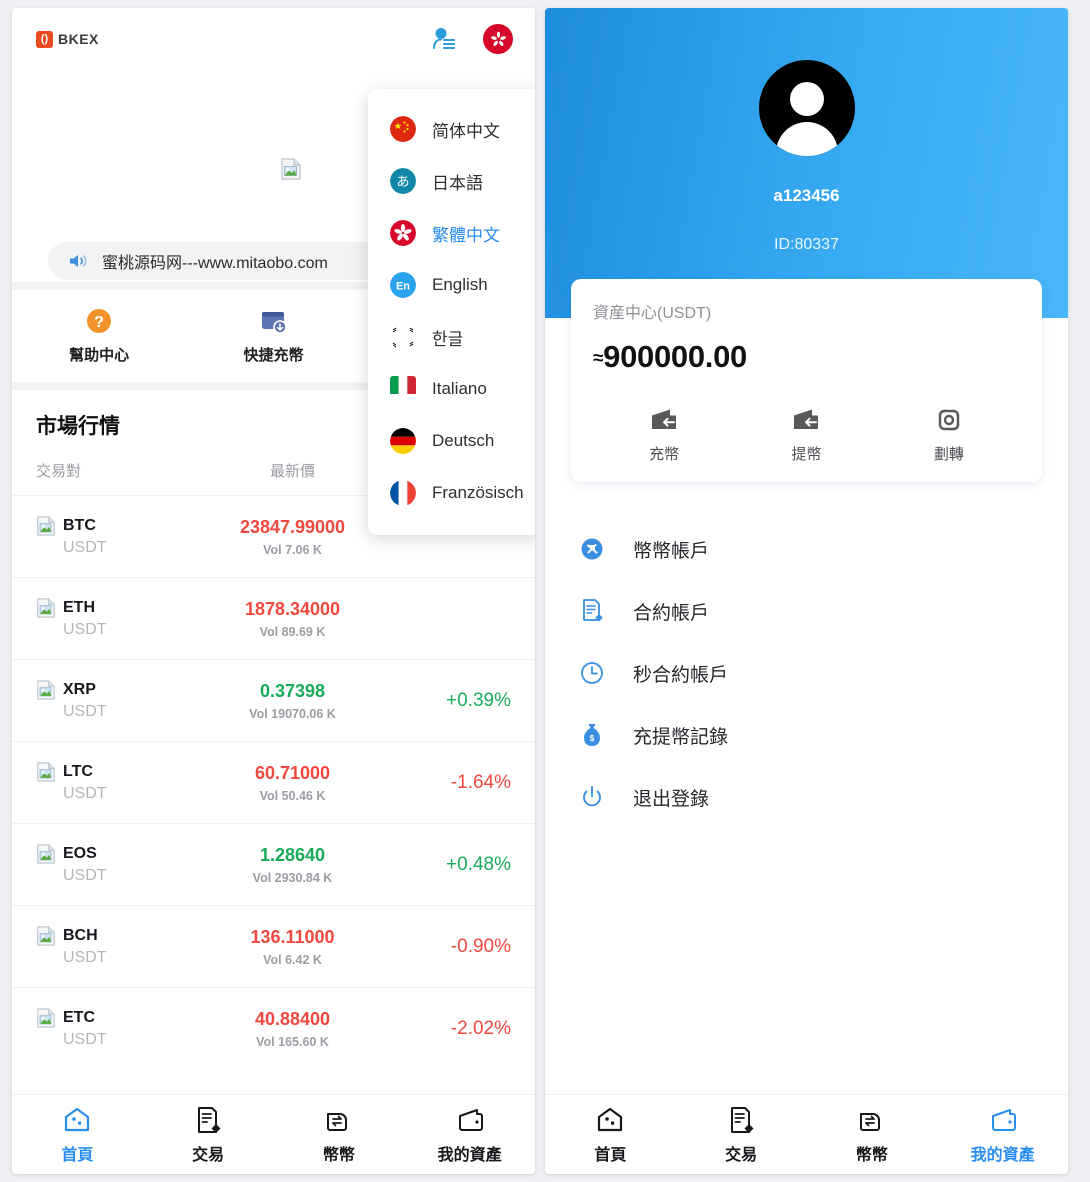 The image size is (1090, 1182). Describe the element at coordinates (806, 435) in the screenshot. I see `asset-action-withdraw: 提幣` at that location.